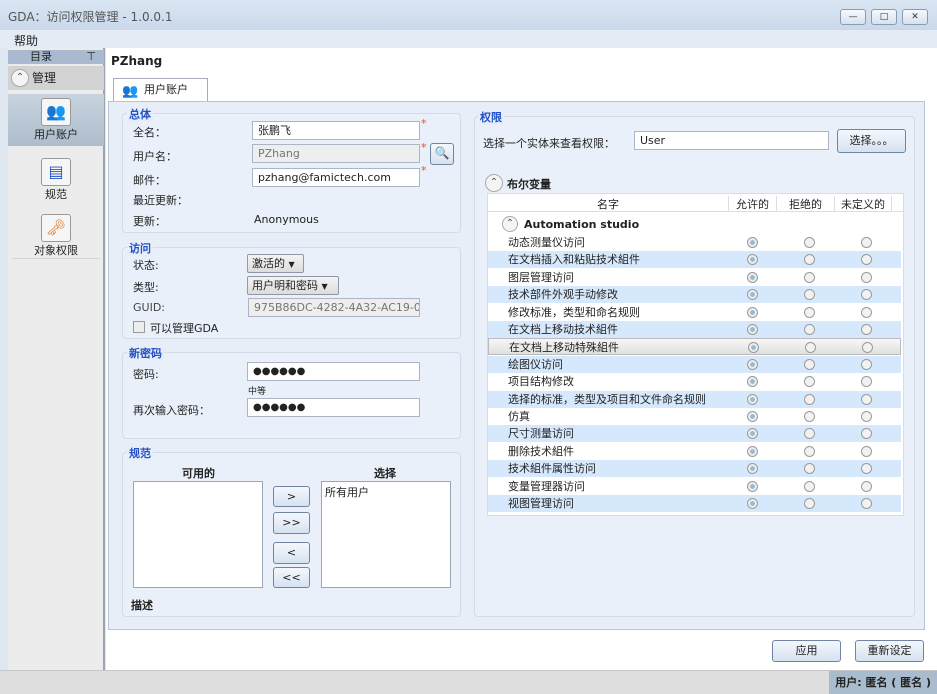  Describe the element at coordinates (160, 90) in the screenshot. I see `tab-user-account: 👥 用户账户` at that location.